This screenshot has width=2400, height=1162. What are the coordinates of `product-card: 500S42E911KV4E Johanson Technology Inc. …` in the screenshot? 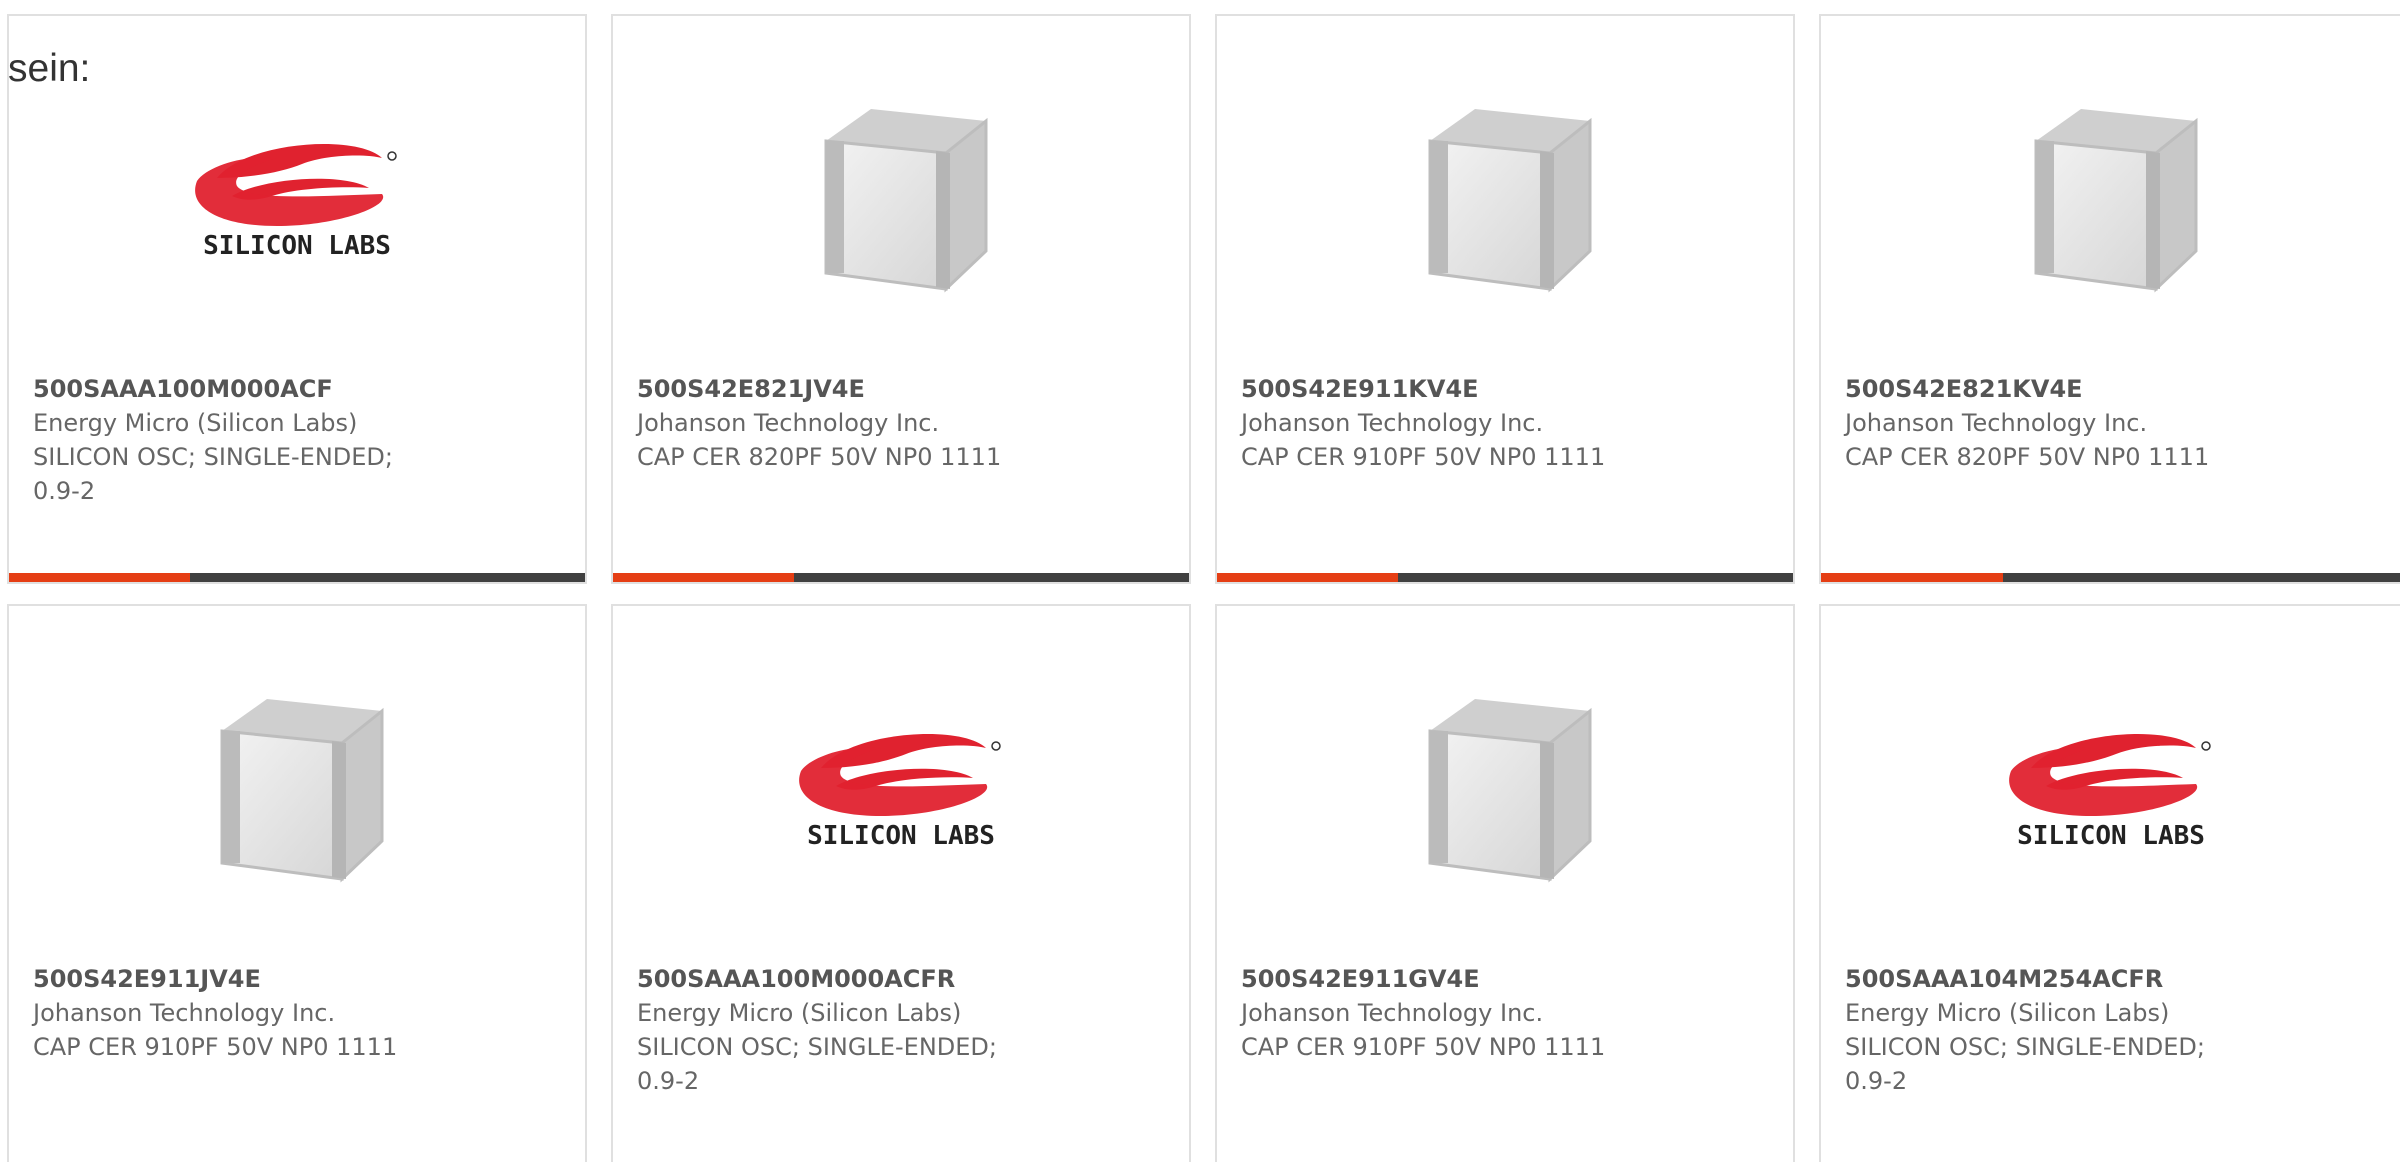 It's located at (1505, 299).